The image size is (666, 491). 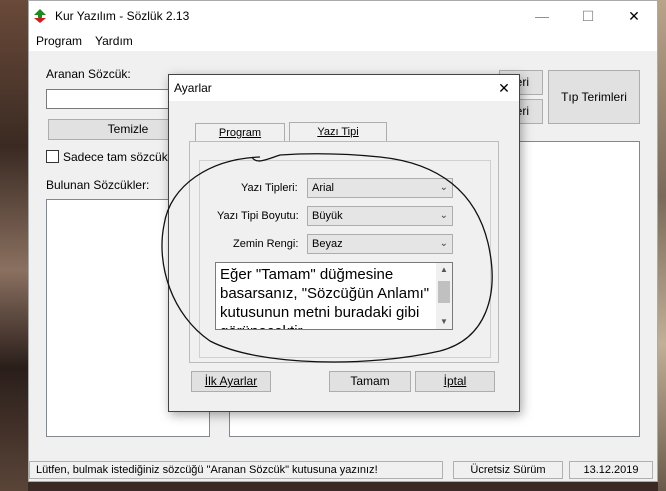 I want to click on menu-yardim: Yardım, so click(x=114, y=41).